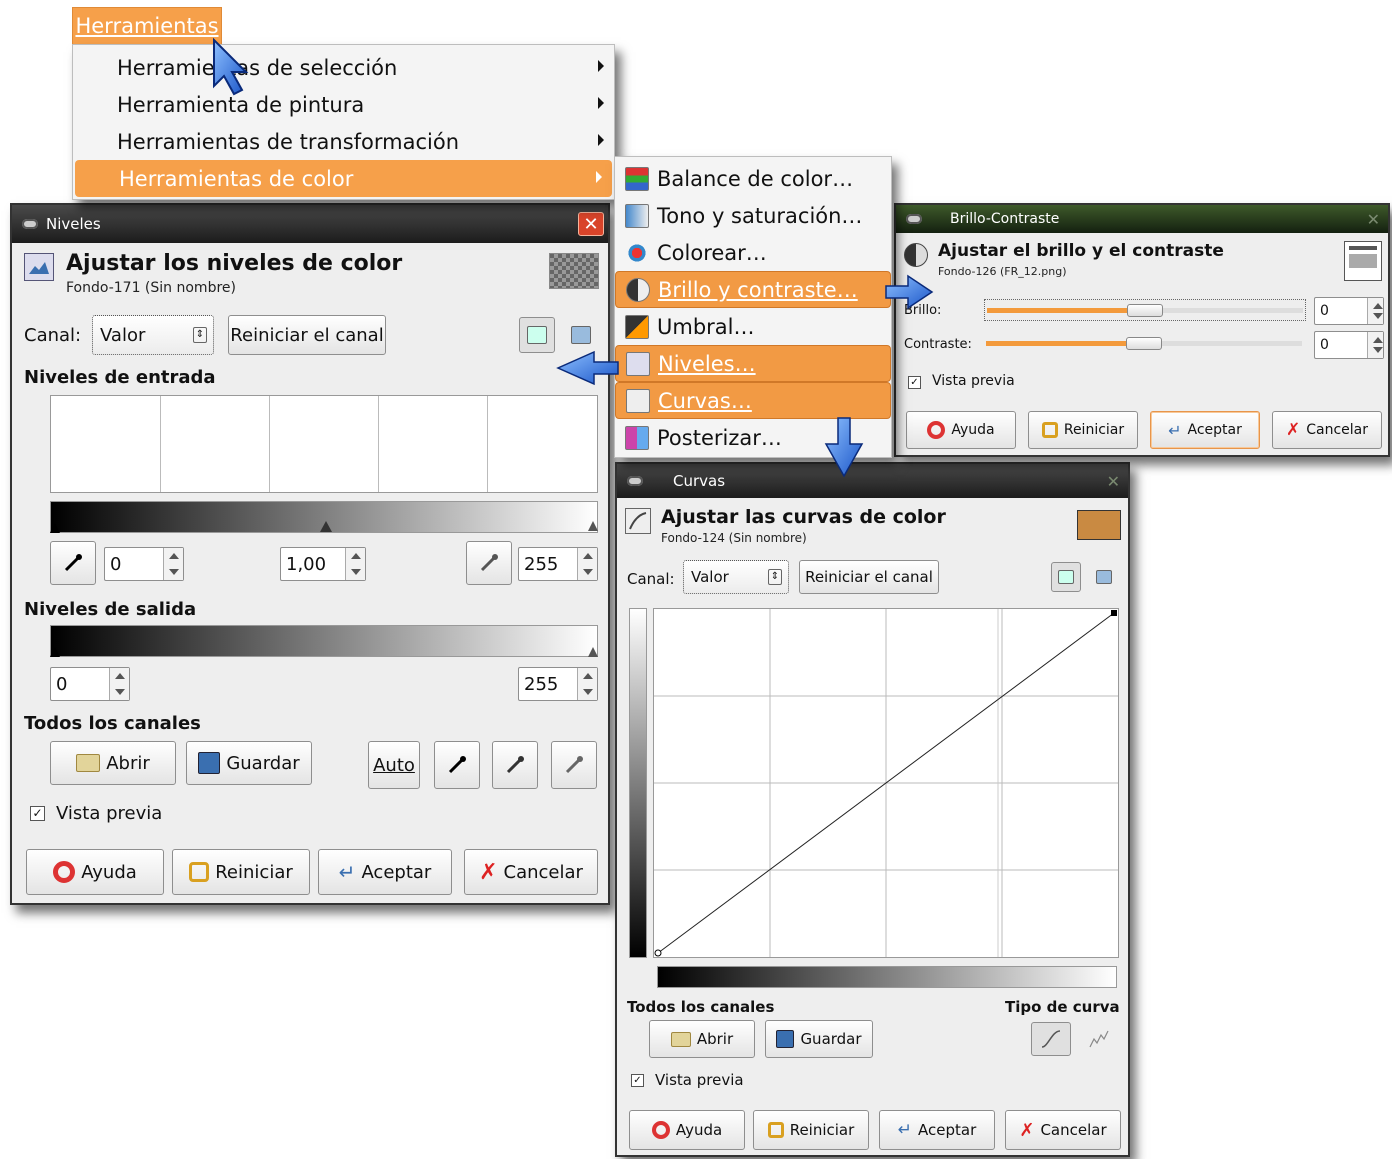  I want to click on input-high-spin: 255, so click(558, 564).